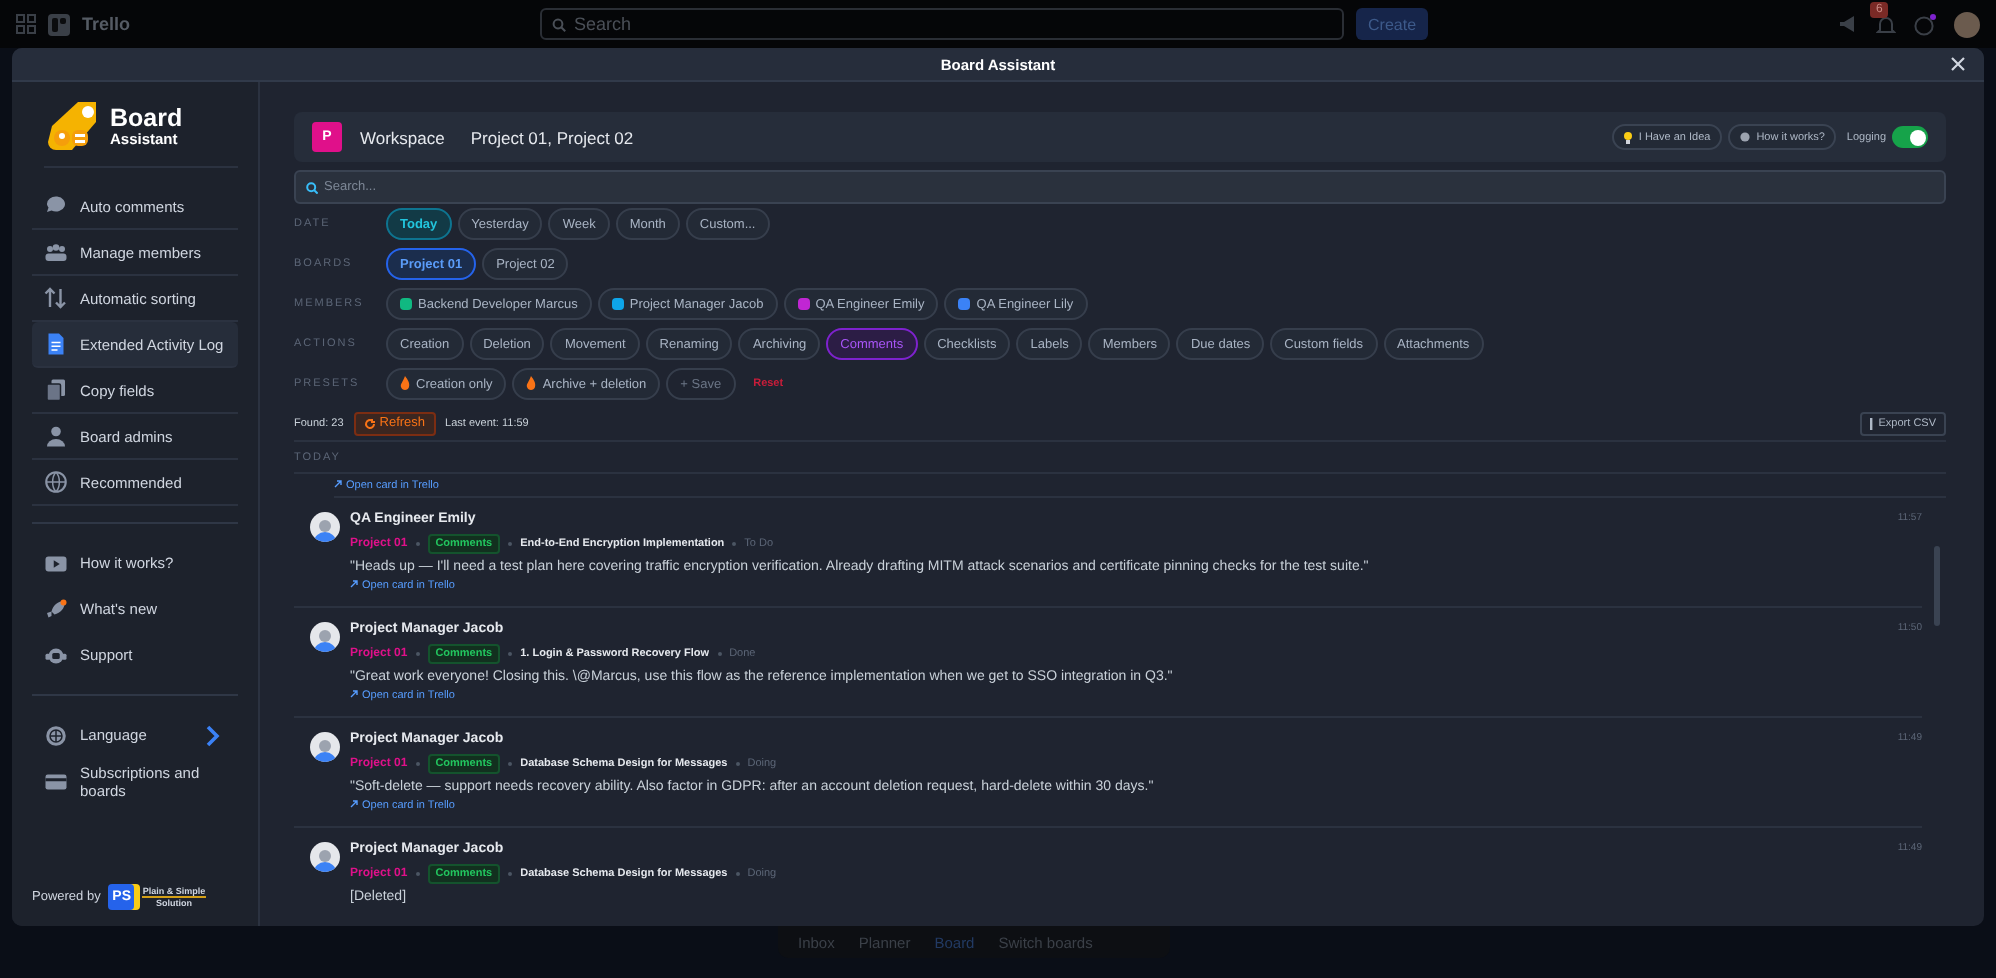 The image size is (1996, 978). What do you see at coordinates (56, 436) in the screenshot?
I see `person-icon` at bounding box center [56, 436].